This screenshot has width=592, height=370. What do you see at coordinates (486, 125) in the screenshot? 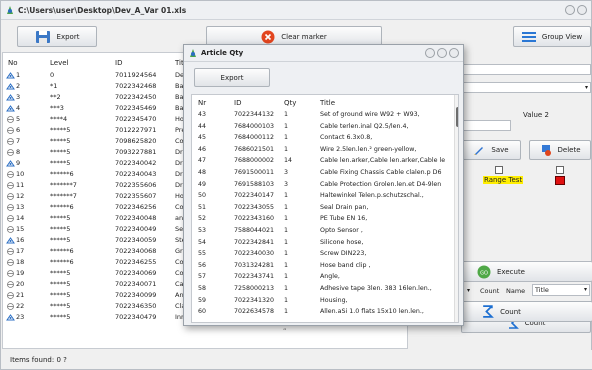
I see `value1-field` at bounding box center [486, 125].